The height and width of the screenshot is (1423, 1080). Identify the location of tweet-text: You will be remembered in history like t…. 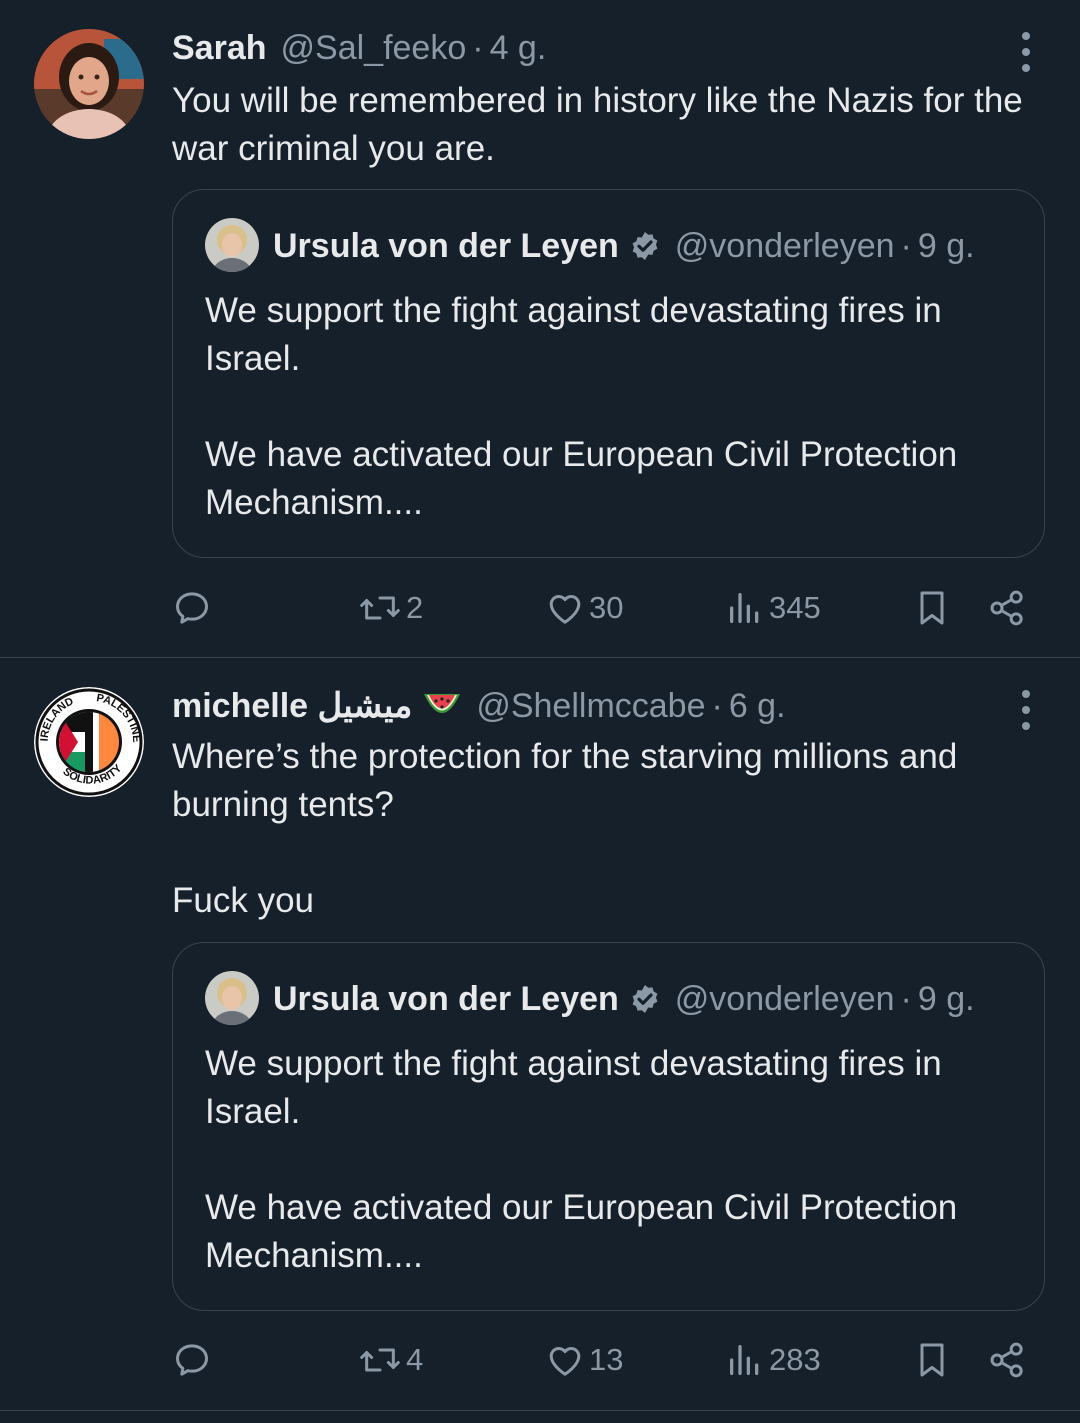
(597, 124).